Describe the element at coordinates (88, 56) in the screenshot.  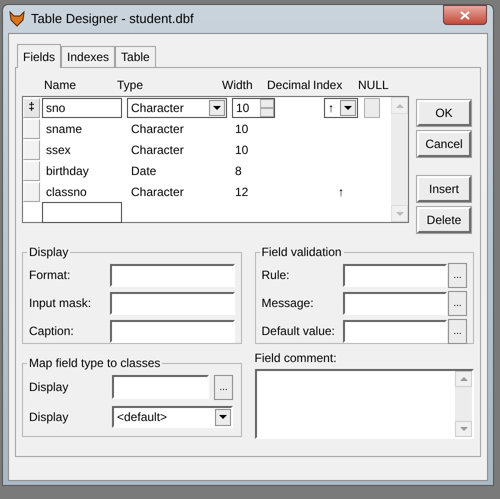
I see `tab: Indexes` at that location.